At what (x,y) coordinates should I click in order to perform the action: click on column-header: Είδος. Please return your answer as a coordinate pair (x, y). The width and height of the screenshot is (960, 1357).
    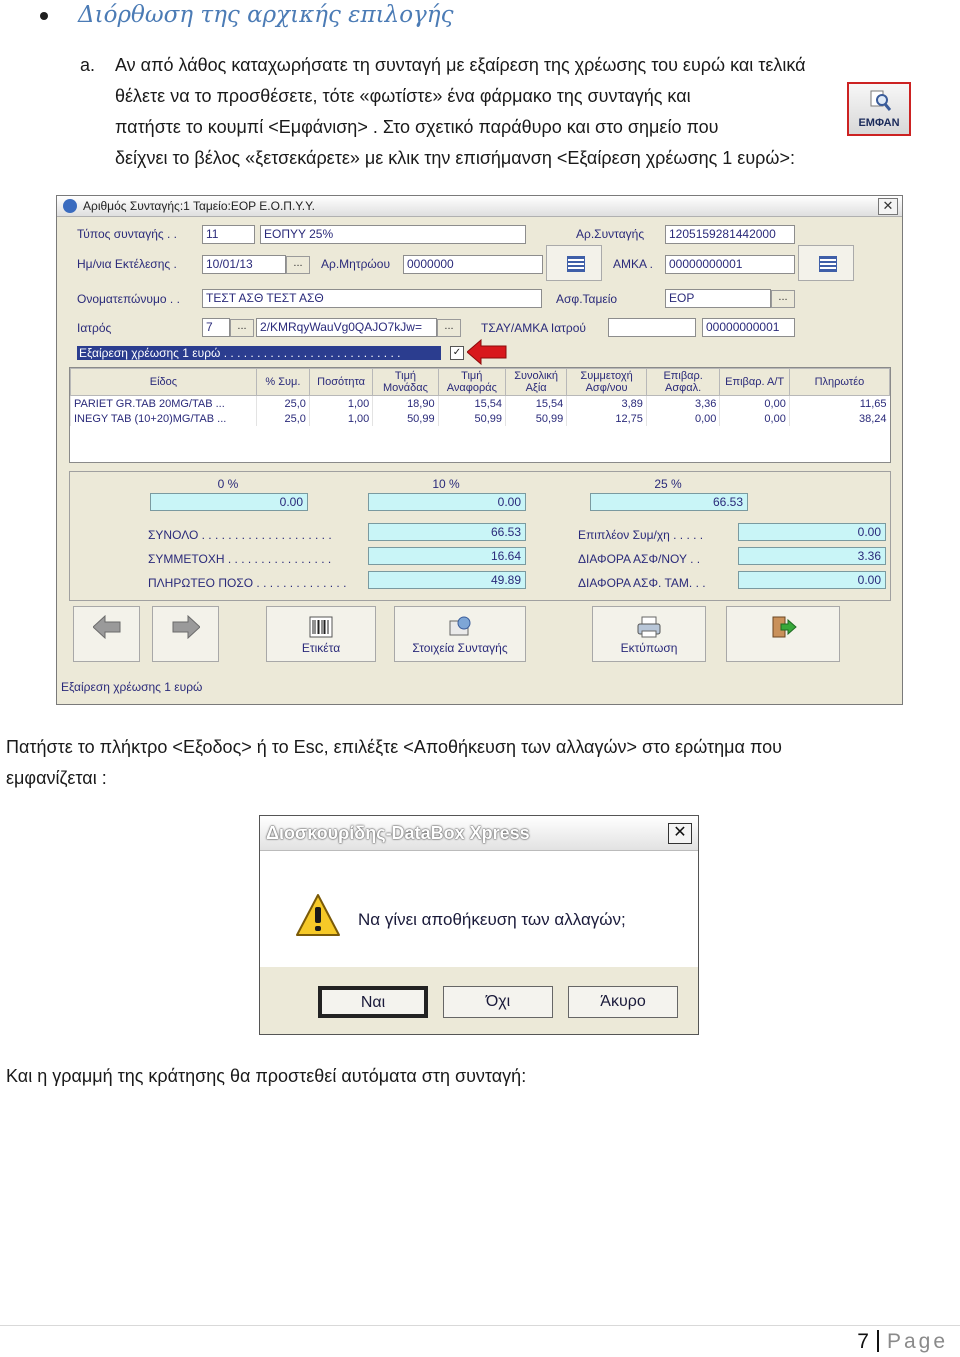
    Looking at the image, I should click on (163, 382).